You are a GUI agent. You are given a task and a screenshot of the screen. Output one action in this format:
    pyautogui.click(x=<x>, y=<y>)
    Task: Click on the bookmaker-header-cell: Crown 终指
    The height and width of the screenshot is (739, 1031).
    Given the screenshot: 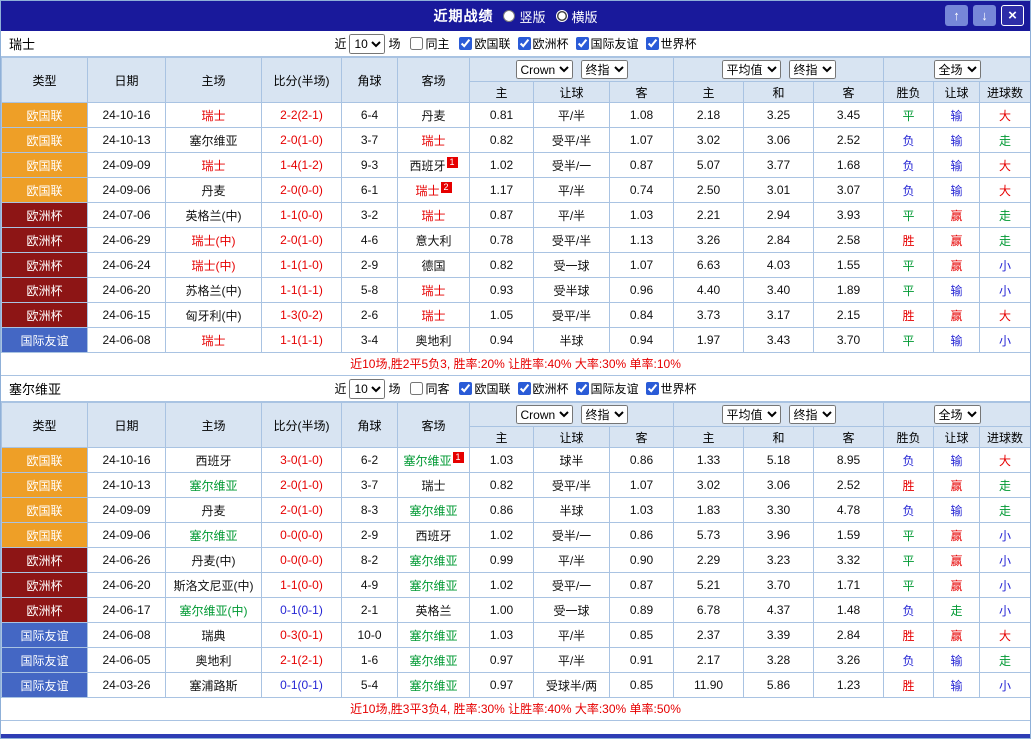 What is the action you would take?
    pyautogui.click(x=571, y=414)
    